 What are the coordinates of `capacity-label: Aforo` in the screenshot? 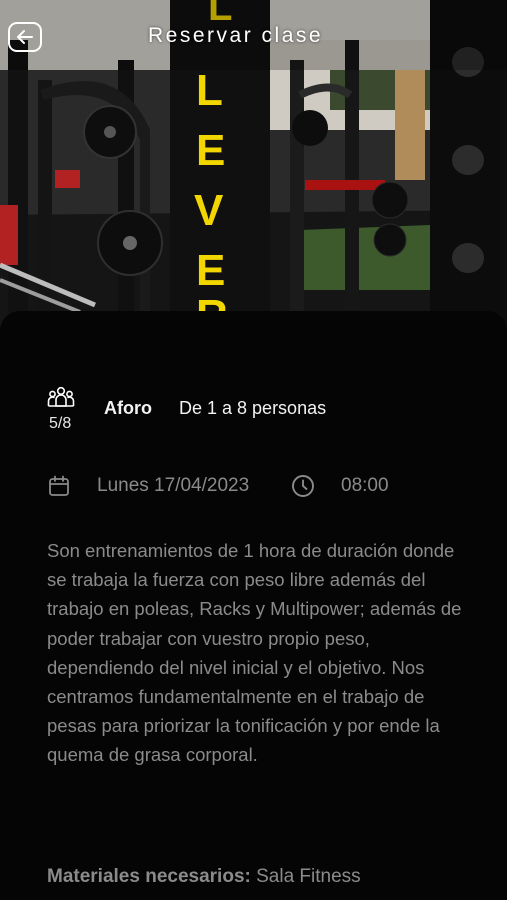 It's located at (128, 408).